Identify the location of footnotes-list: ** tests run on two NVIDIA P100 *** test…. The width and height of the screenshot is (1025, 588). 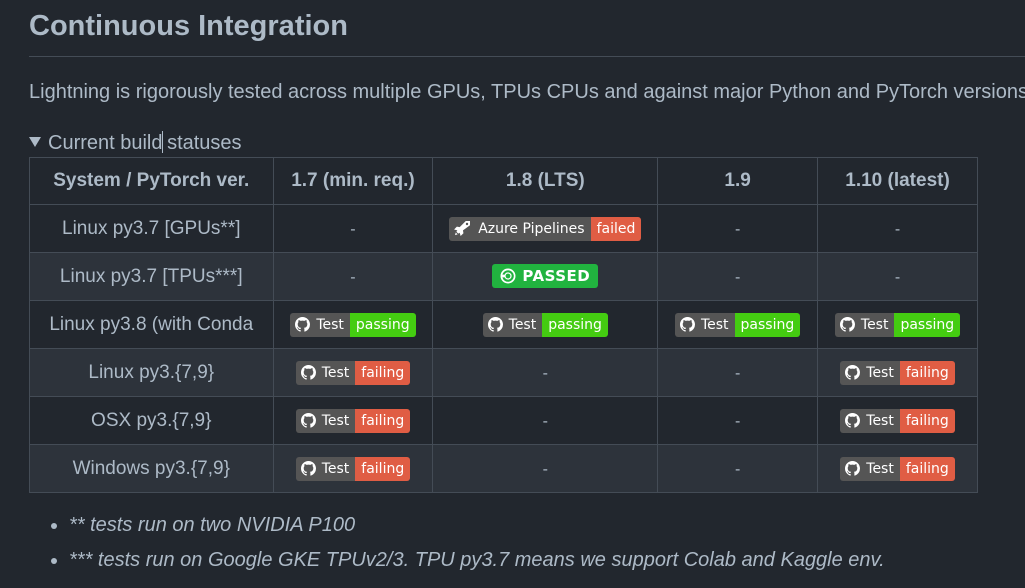
(457, 547).